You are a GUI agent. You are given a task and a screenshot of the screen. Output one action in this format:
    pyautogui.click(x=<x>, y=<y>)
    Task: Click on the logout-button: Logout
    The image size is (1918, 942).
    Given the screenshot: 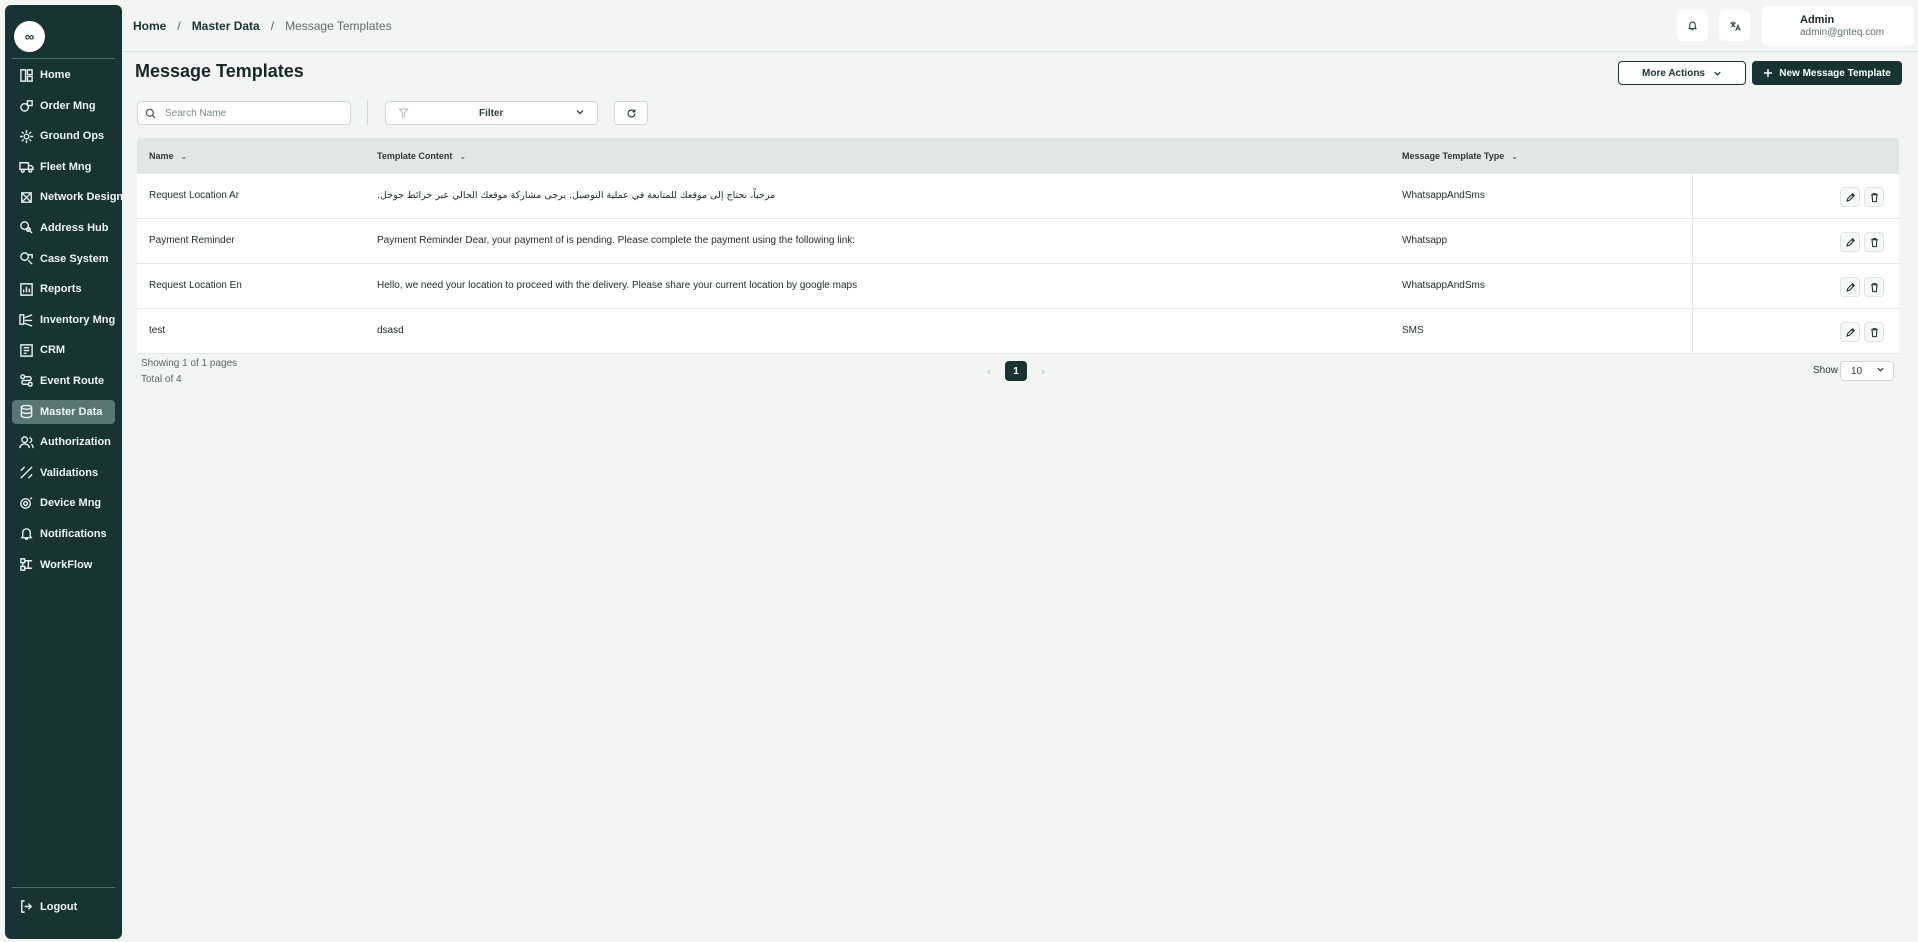 What is the action you would take?
    pyautogui.click(x=48, y=906)
    